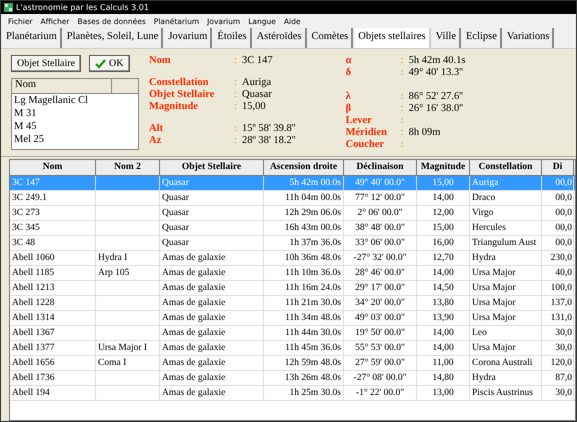 This screenshot has width=577, height=422. What do you see at coordinates (292, 273) in the screenshot?
I see `table-row: Abell 1185 Arp 105 Amas de galaxie 11h 10m 36.0s 28° 46' 00.0" 14,00 Ursa Major 40,0` at bounding box center [292, 273].